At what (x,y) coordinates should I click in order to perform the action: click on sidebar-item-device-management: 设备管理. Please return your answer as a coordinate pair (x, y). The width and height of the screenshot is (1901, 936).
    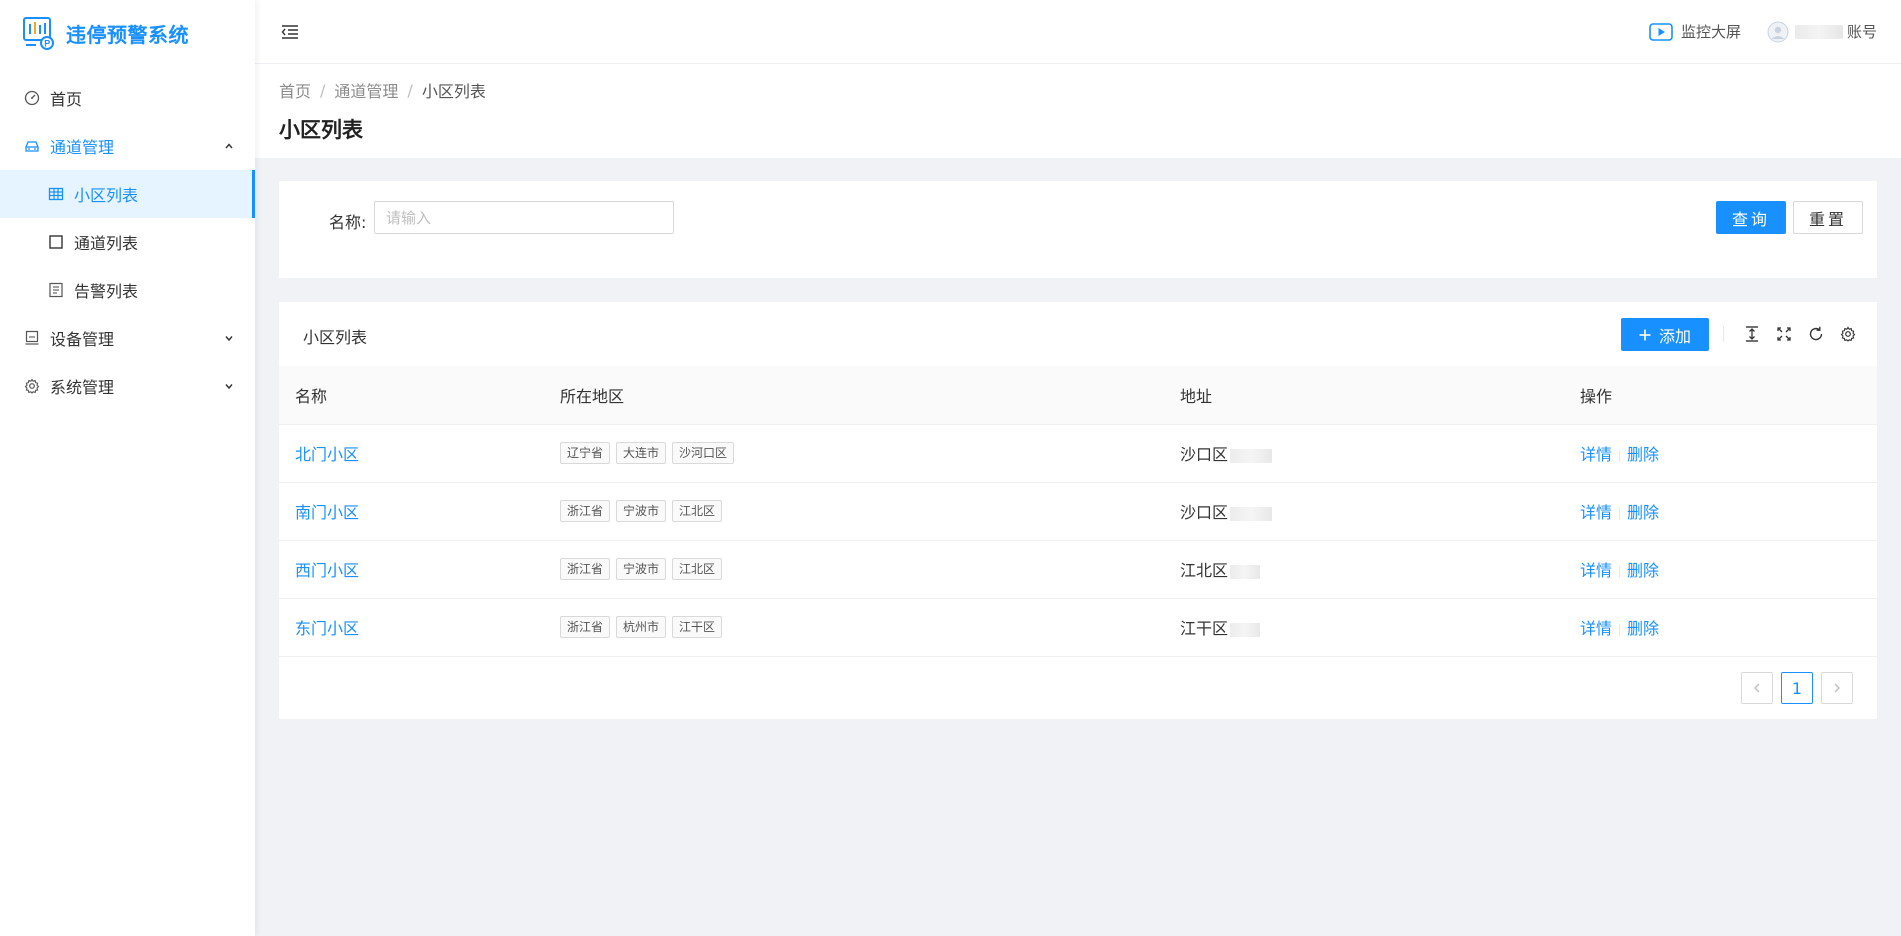
    Looking at the image, I should click on (127, 338).